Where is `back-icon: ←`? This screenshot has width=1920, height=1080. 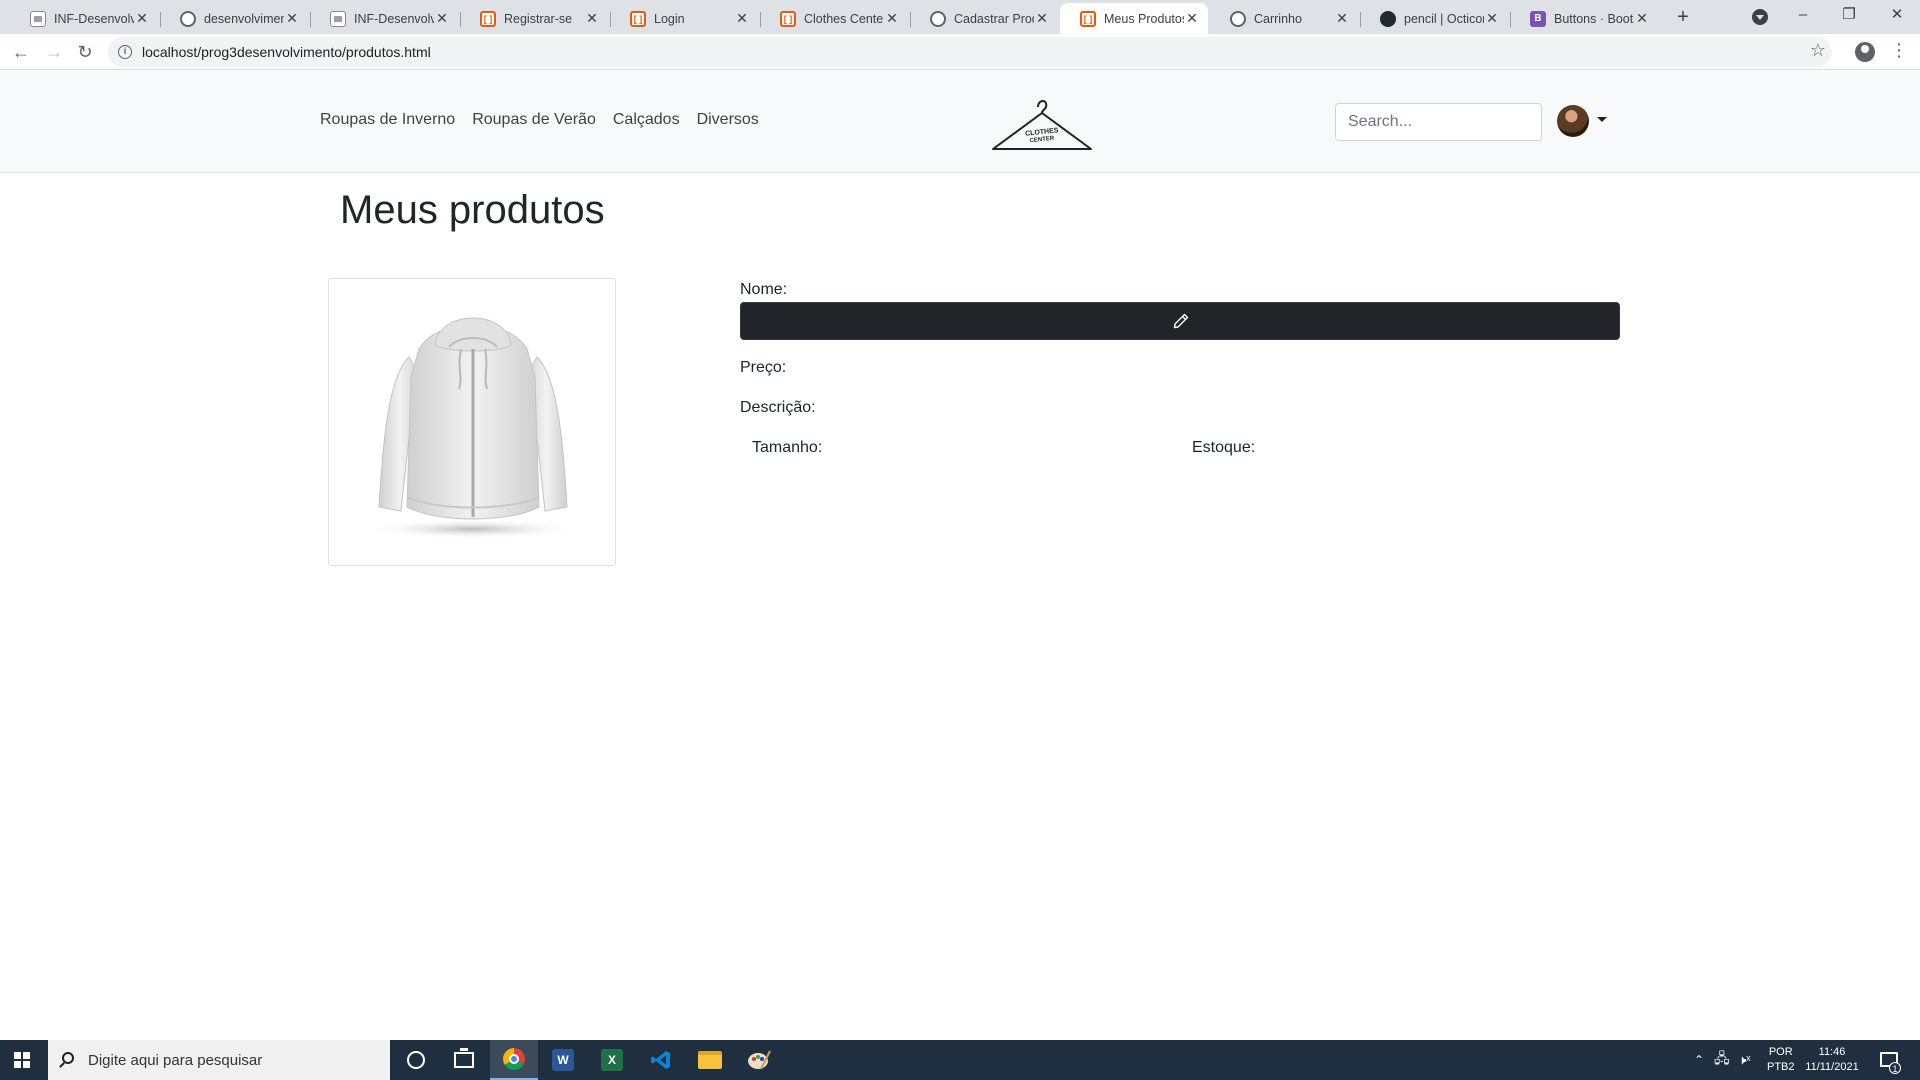 back-icon: ← is located at coordinates (21, 52).